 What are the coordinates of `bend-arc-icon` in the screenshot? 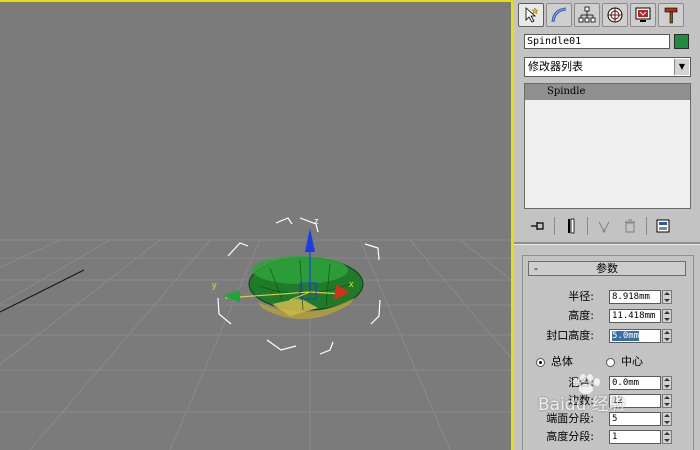 It's located at (559, 15).